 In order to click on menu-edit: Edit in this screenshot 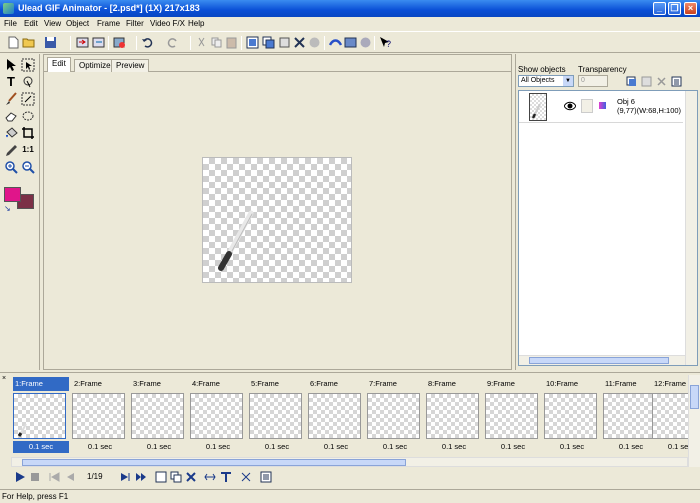, I will do `click(31, 23)`.